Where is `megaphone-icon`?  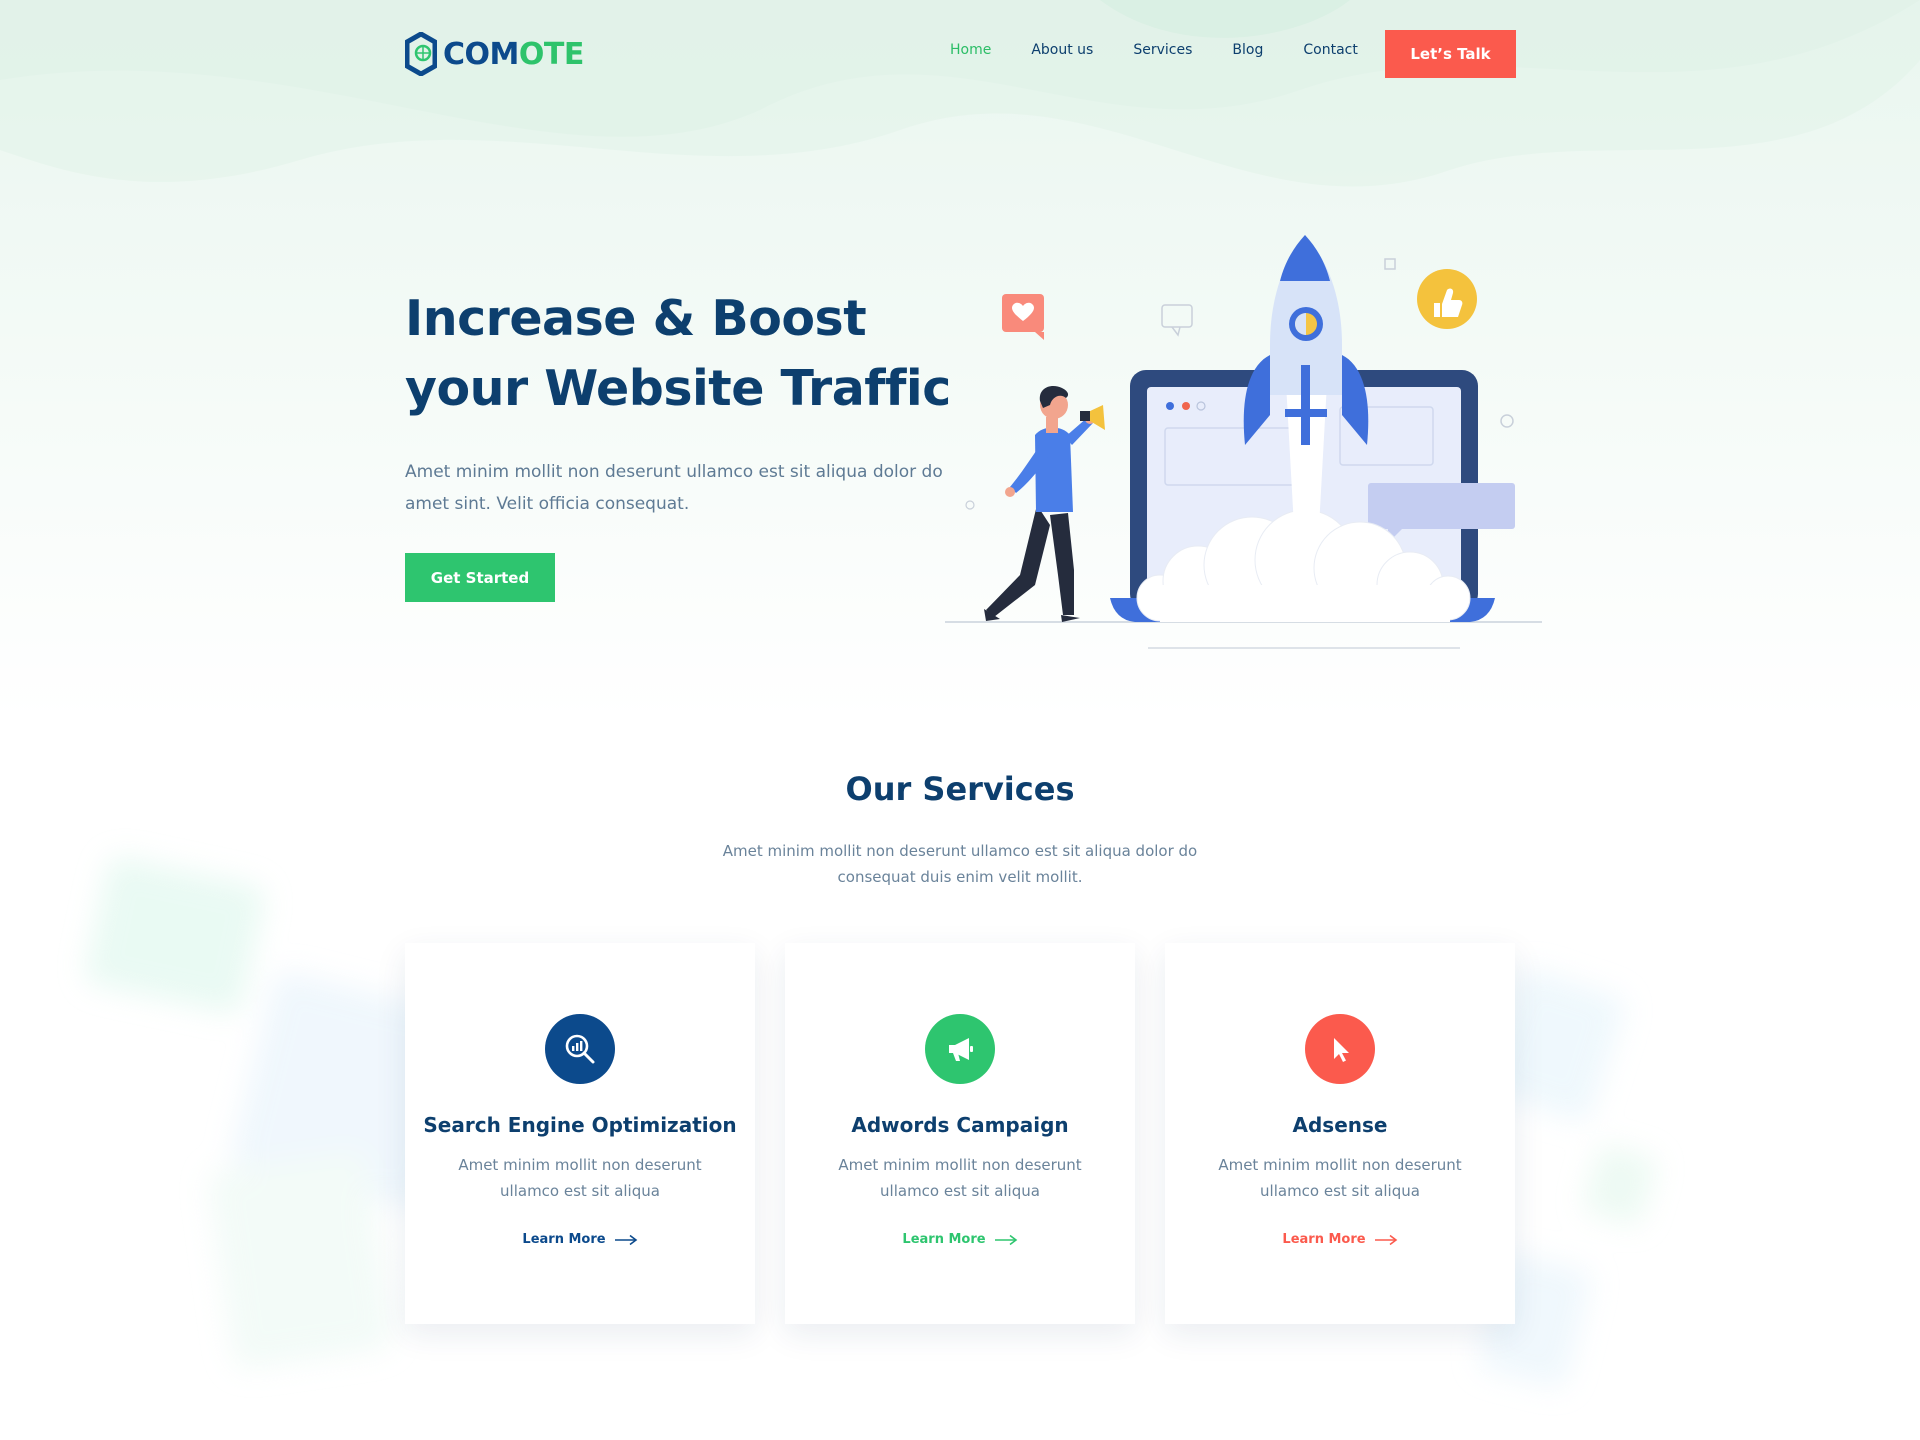
megaphone-icon is located at coordinates (960, 1049).